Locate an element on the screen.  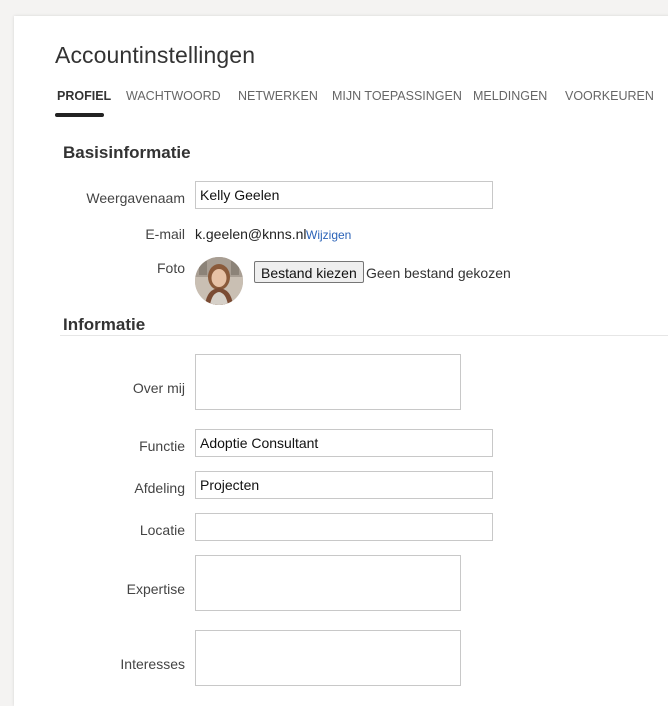
interests-label: Interesses is located at coordinates (152, 664).